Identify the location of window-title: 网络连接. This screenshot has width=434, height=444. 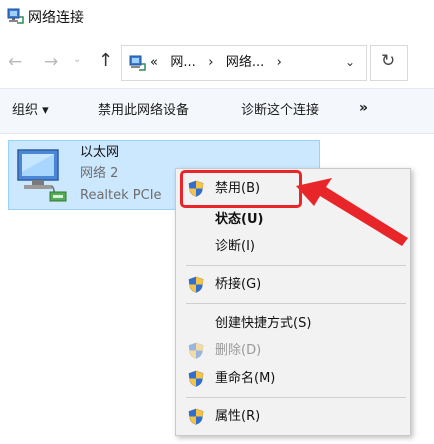
(56, 18).